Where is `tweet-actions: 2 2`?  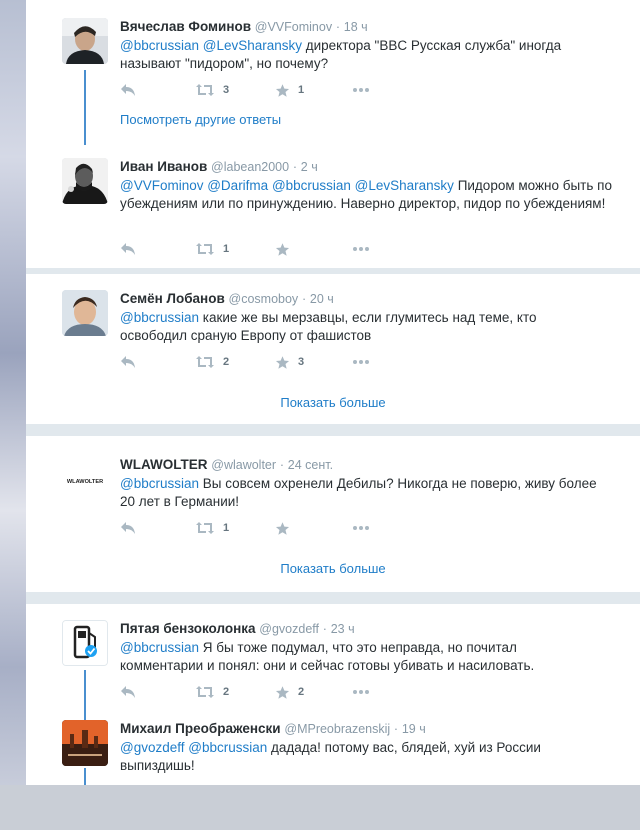
tweet-actions: 2 2 is located at coordinates (270, 692).